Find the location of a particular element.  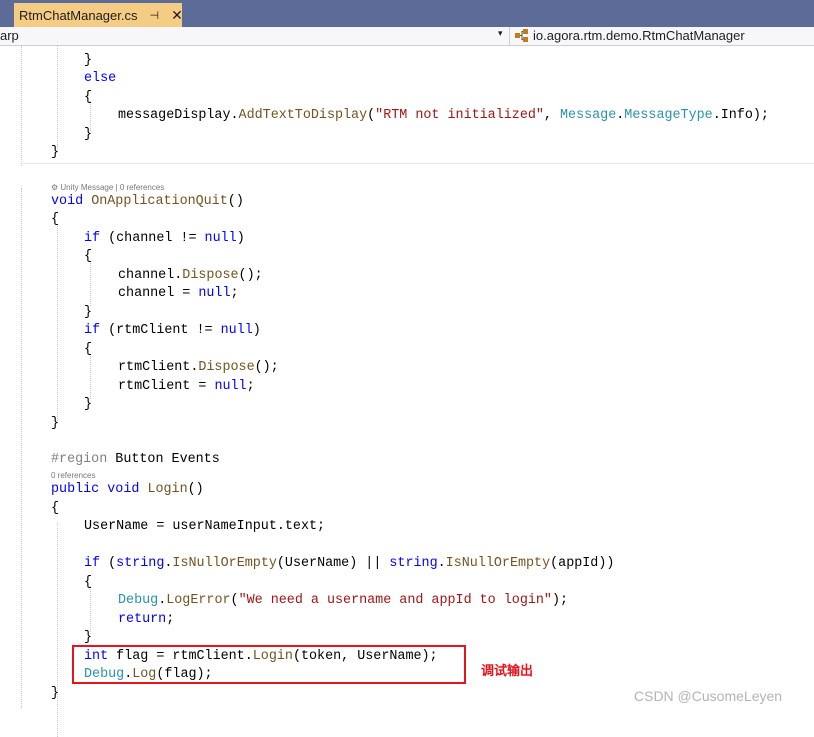

code-token: .Info); is located at coordinates (740, 115).